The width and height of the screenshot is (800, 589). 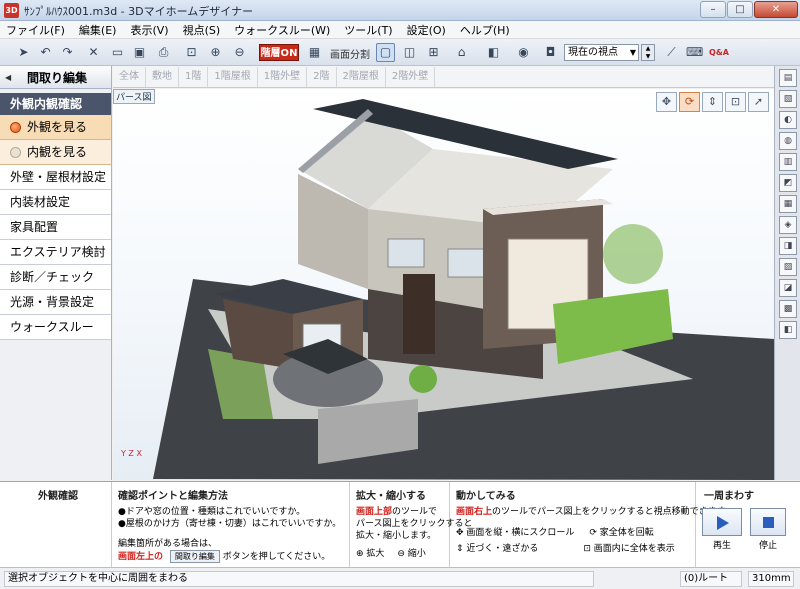 I want to click on undo-icon: ↶, so click(x=45, y=52).